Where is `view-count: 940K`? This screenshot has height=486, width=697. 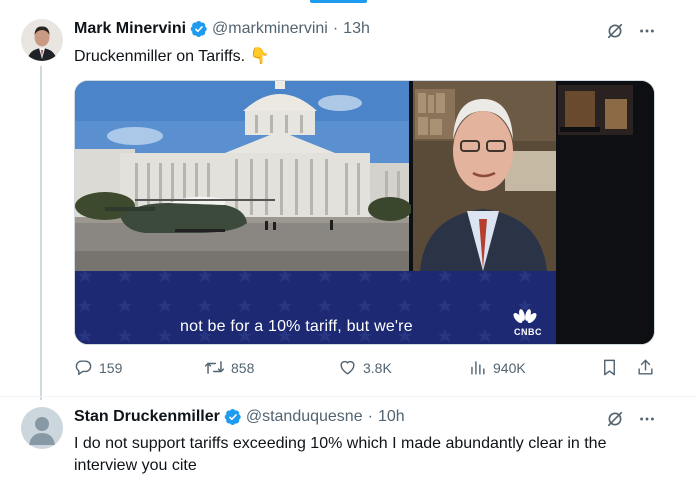
view-count: 940K is located at coordinates (509, 367).